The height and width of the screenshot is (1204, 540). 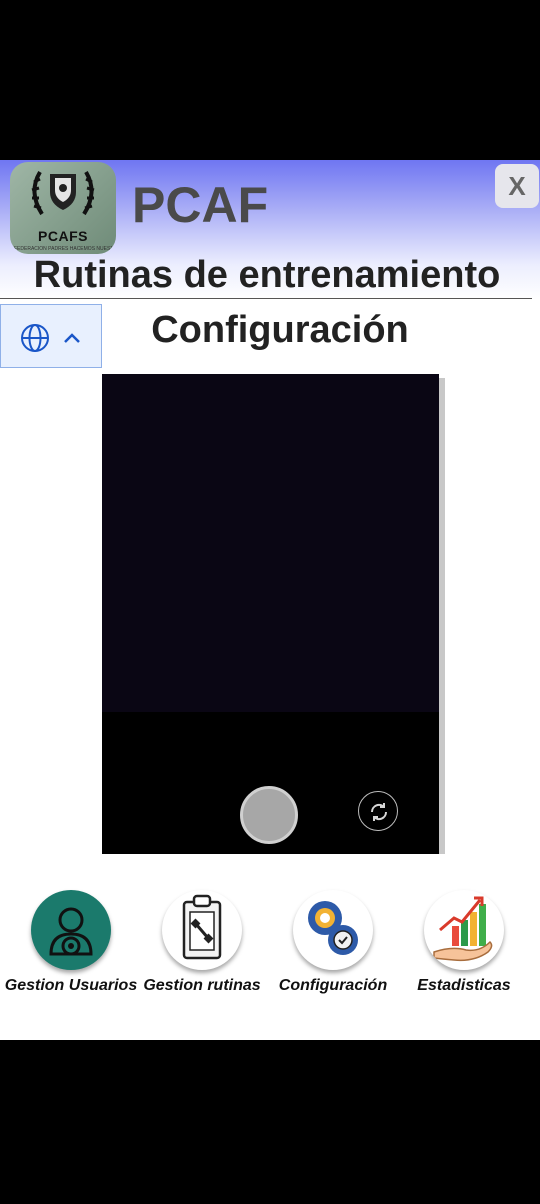 What do you see at coordinates (517, 186) in the screenshot?
I see `close-button: X` at bounding box center [517, 186].